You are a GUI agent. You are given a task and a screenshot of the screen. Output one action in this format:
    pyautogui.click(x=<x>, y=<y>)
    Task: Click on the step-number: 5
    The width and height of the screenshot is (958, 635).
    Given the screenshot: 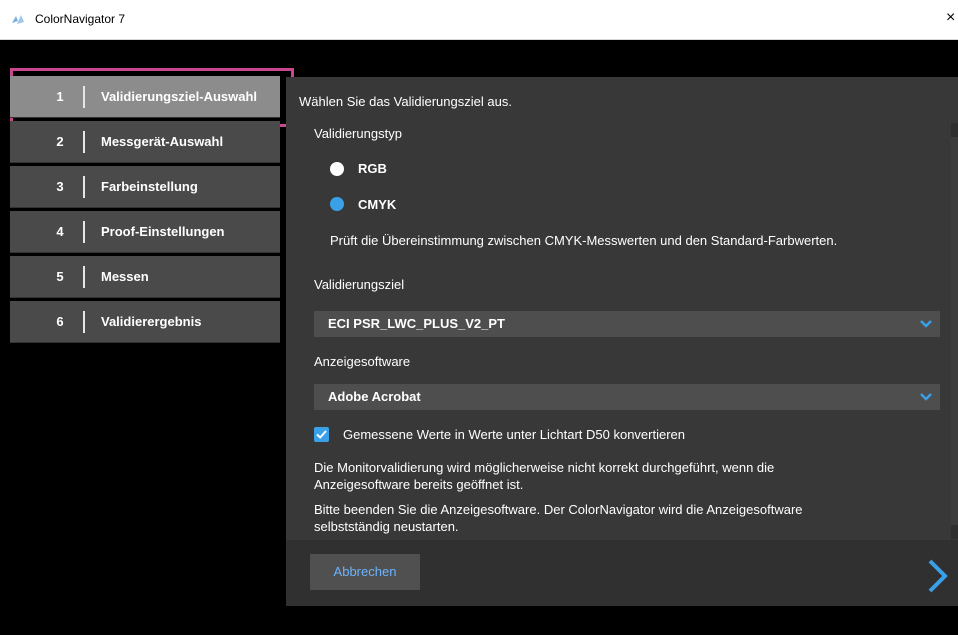 What is the action you would take?
    pyautogui.click(x=60, y=276)
    